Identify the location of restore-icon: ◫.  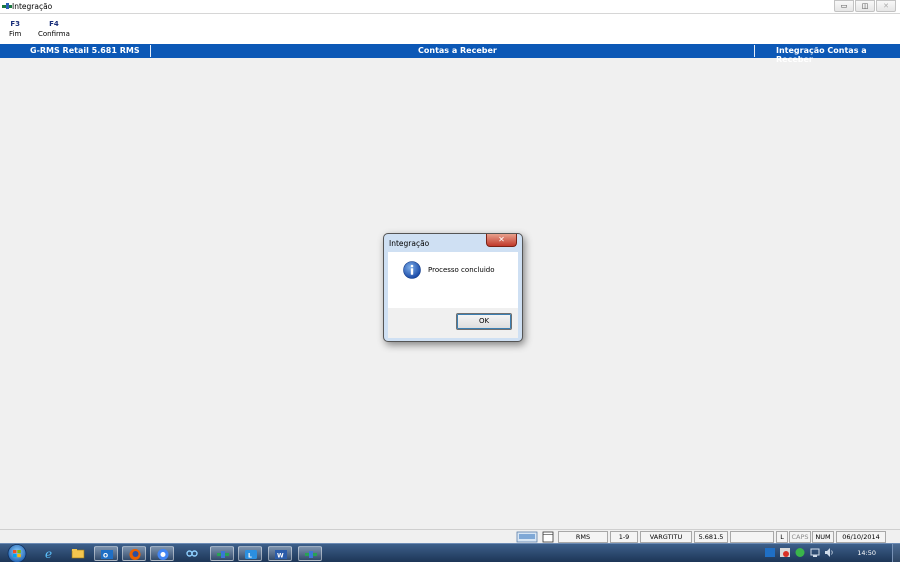
(865, 6).